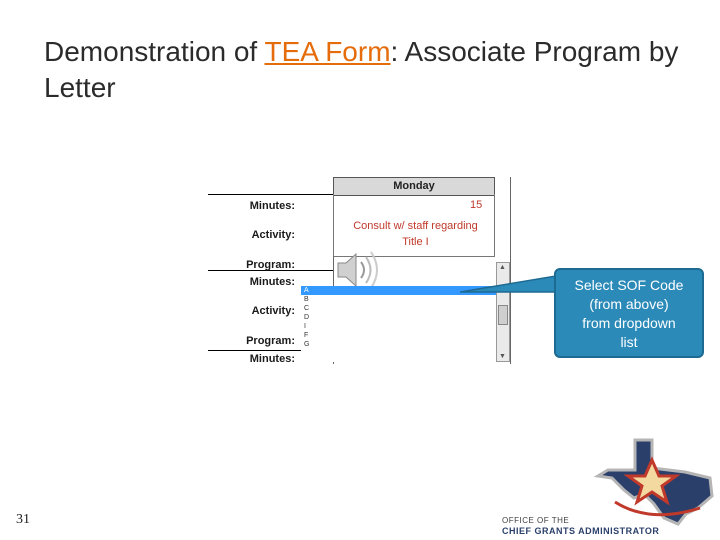  Describe the element at coordinates (508, 284) in the screenshot. I see `callout-pointer-icon` at that location.